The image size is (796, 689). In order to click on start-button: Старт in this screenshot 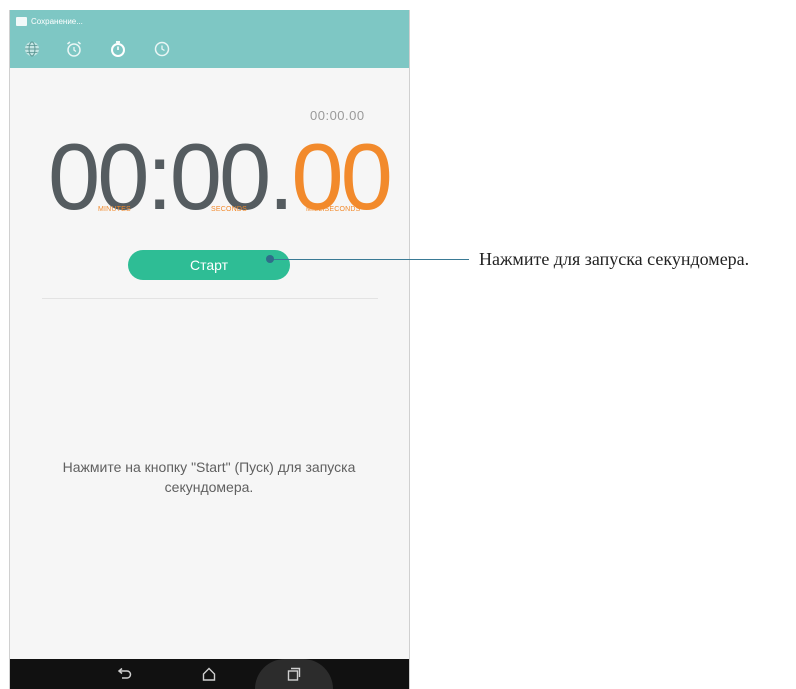, I will do `click(209, 265)`.